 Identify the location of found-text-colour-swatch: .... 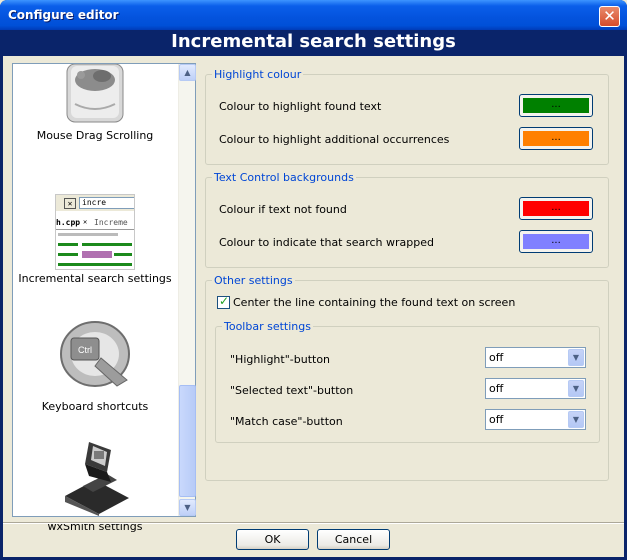
(556, 105).